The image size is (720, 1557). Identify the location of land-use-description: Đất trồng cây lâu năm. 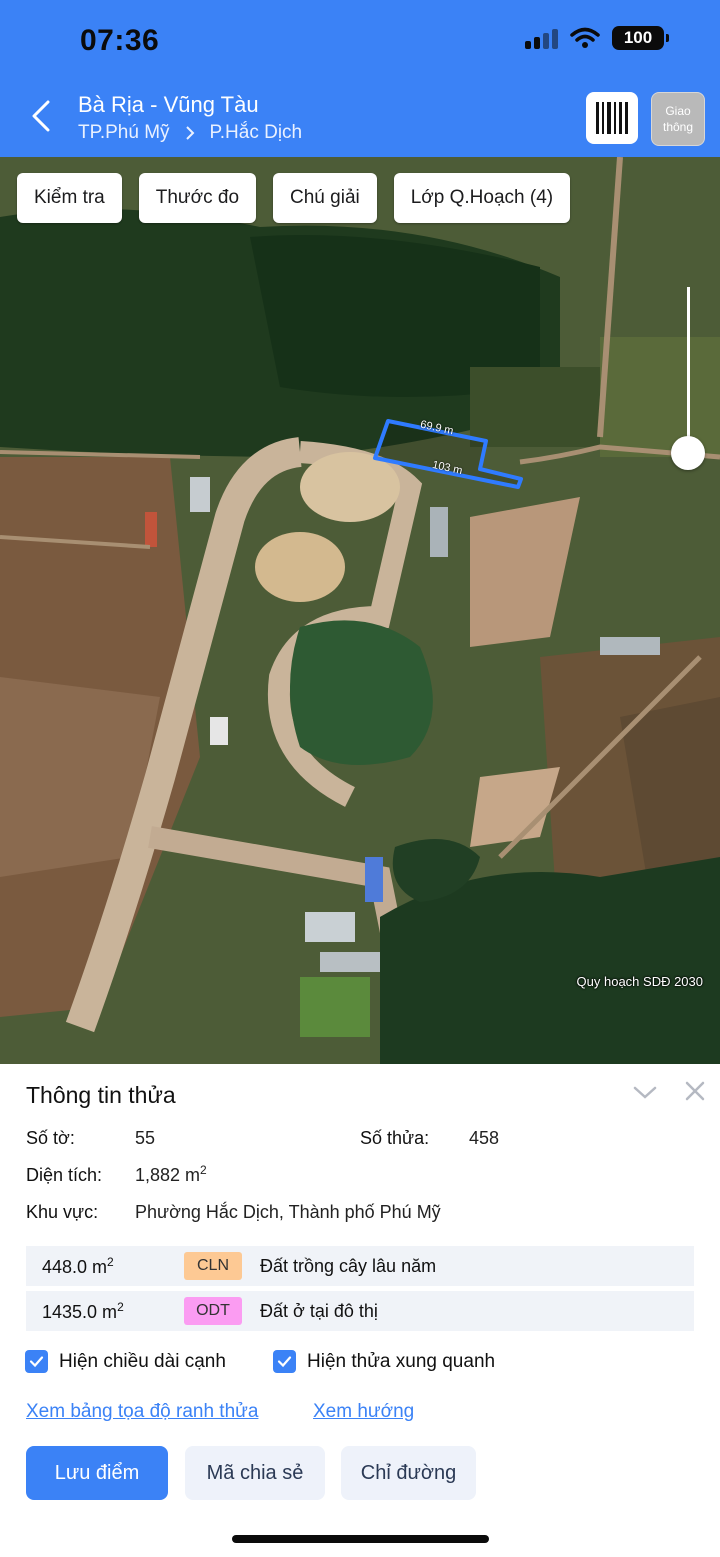
(348, 1265).